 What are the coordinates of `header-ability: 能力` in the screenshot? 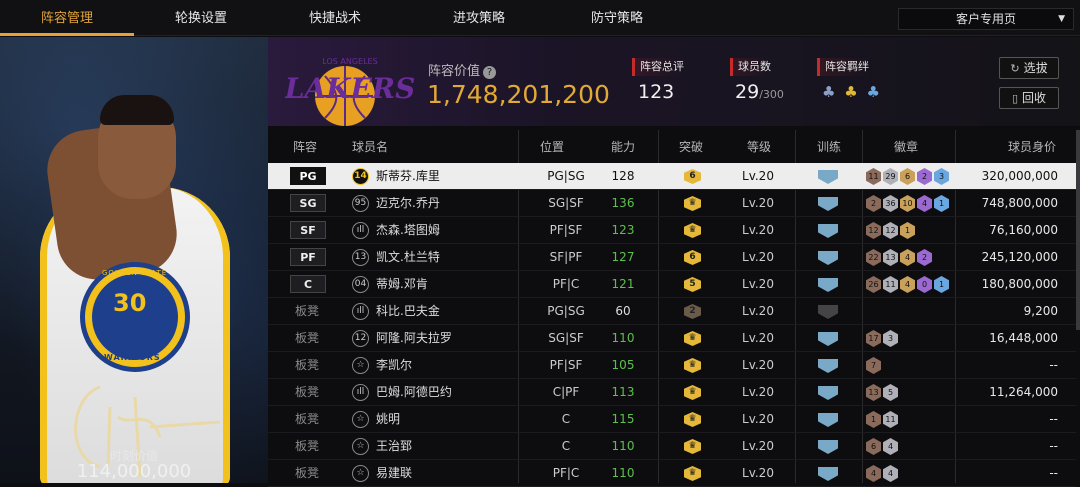 It's located at (623, 146).